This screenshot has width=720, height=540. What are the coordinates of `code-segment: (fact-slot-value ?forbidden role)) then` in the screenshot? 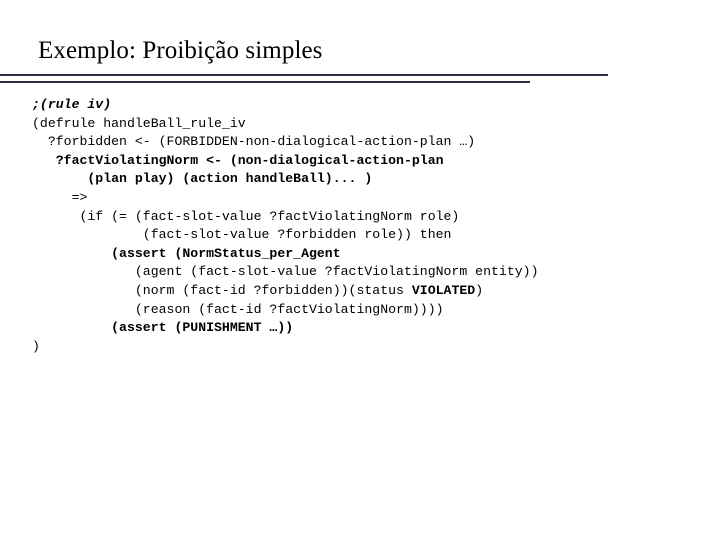 It's located at (242, 235).